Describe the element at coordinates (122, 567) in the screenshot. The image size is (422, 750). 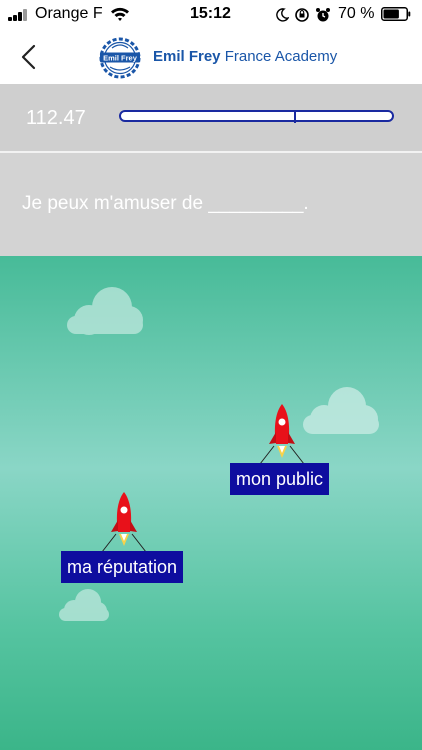
I see `answer-option: ma réputation` at that location.